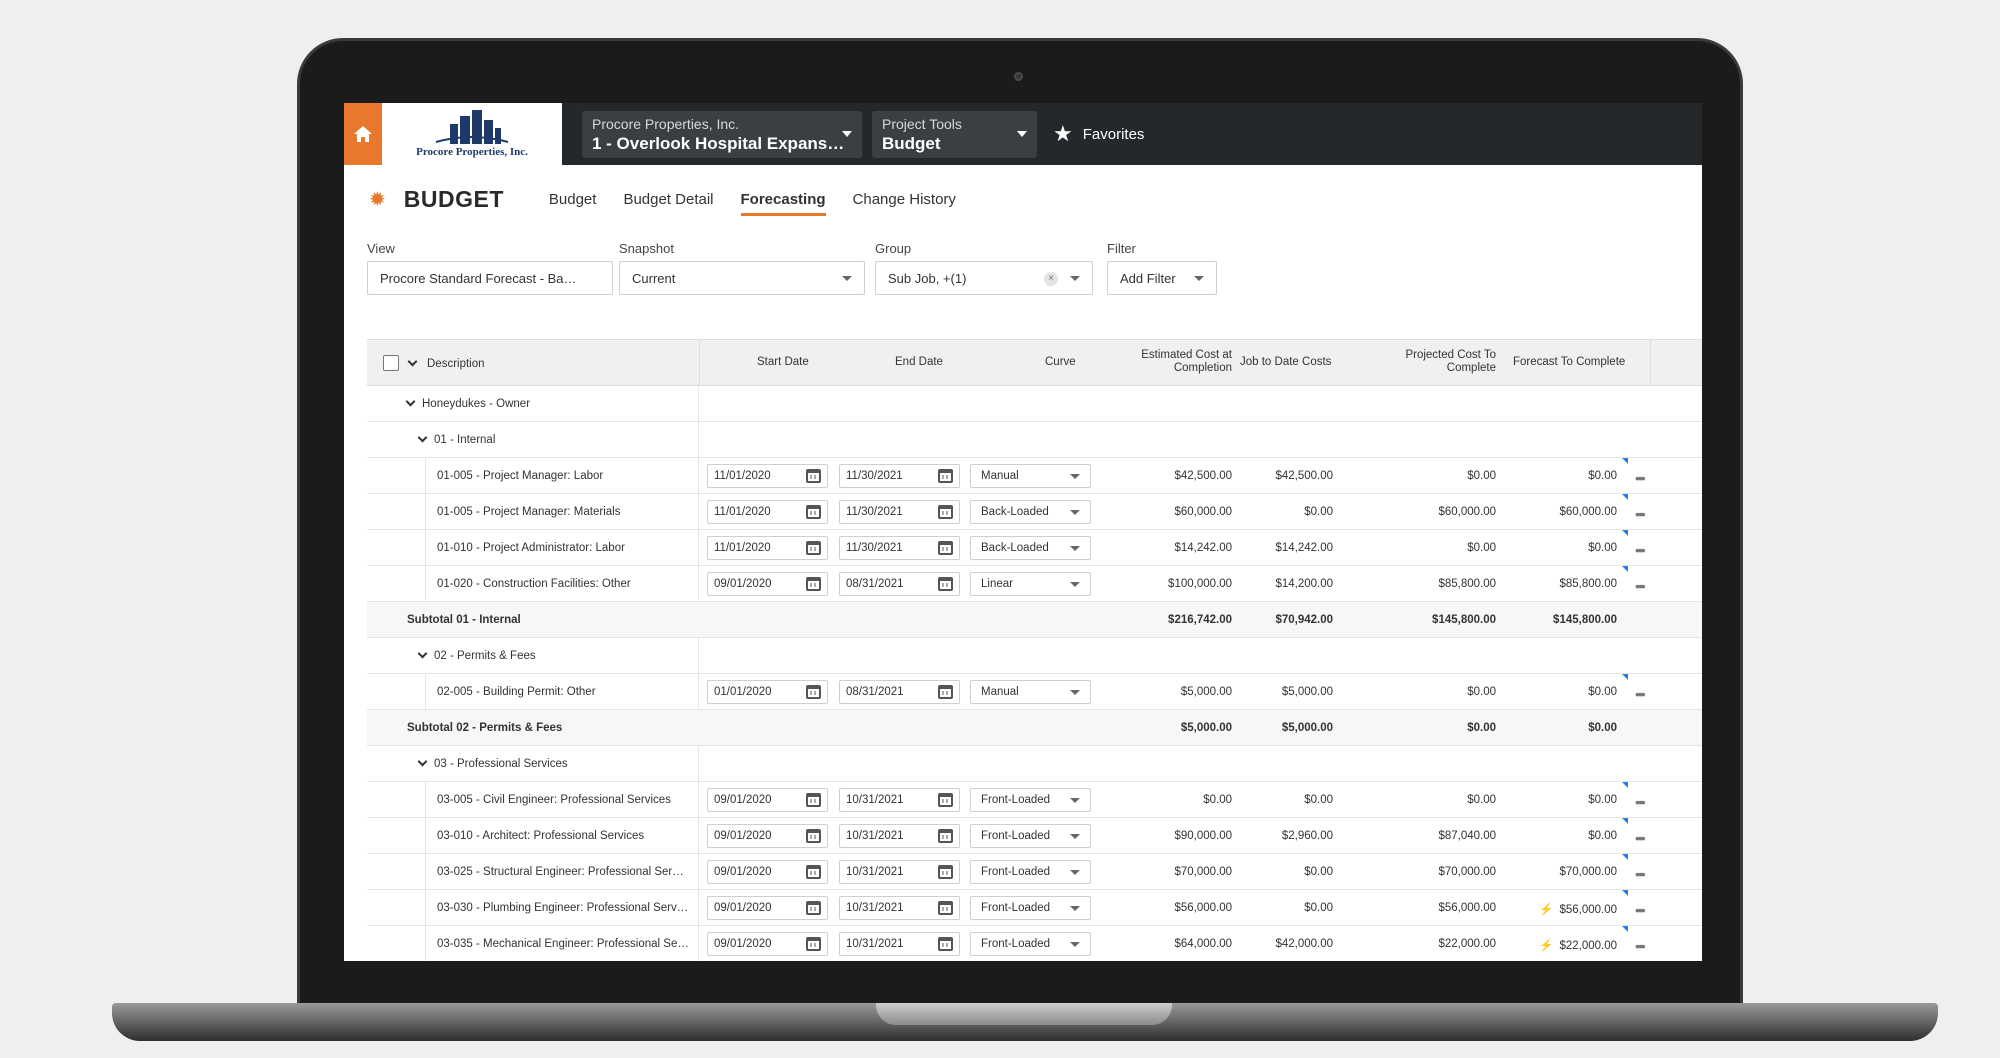  What do you see at coordinates (1562, 584) in the screenshot?
I see `cell-ftc: $85,800.00` at bounding box center [1562, 584].